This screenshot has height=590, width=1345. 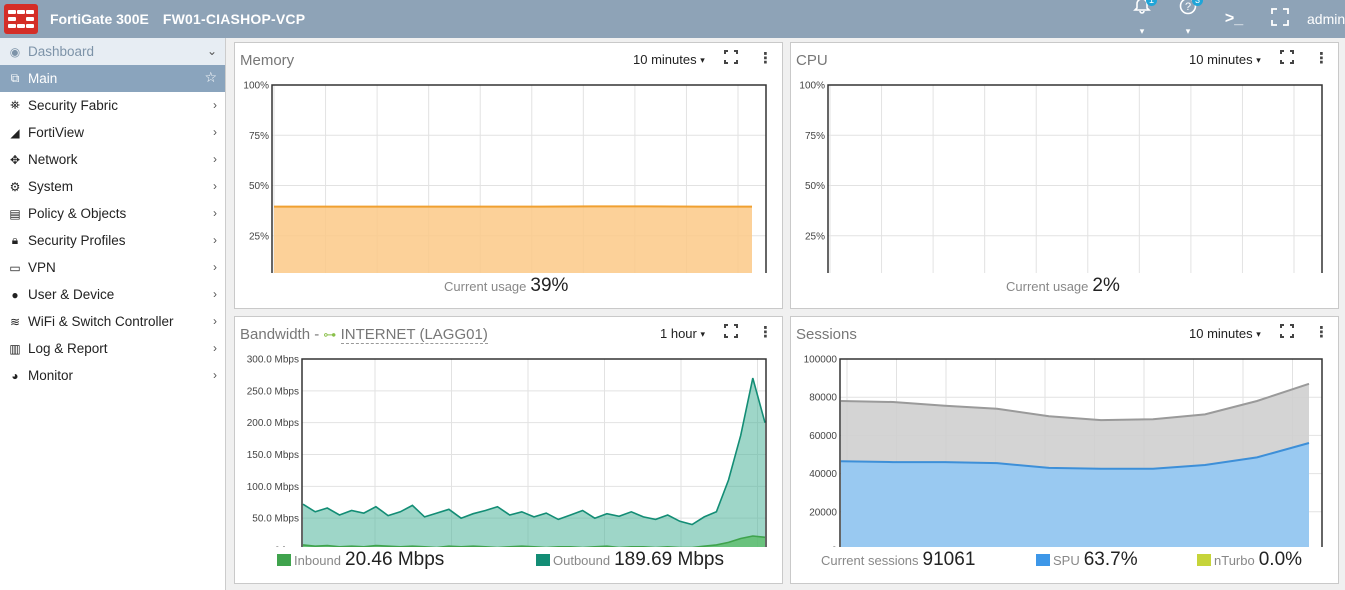 What do you see at coordinates (1043, 560) in the screenshot?
I see `spu-swatch` at bounding box center [1043, 560].